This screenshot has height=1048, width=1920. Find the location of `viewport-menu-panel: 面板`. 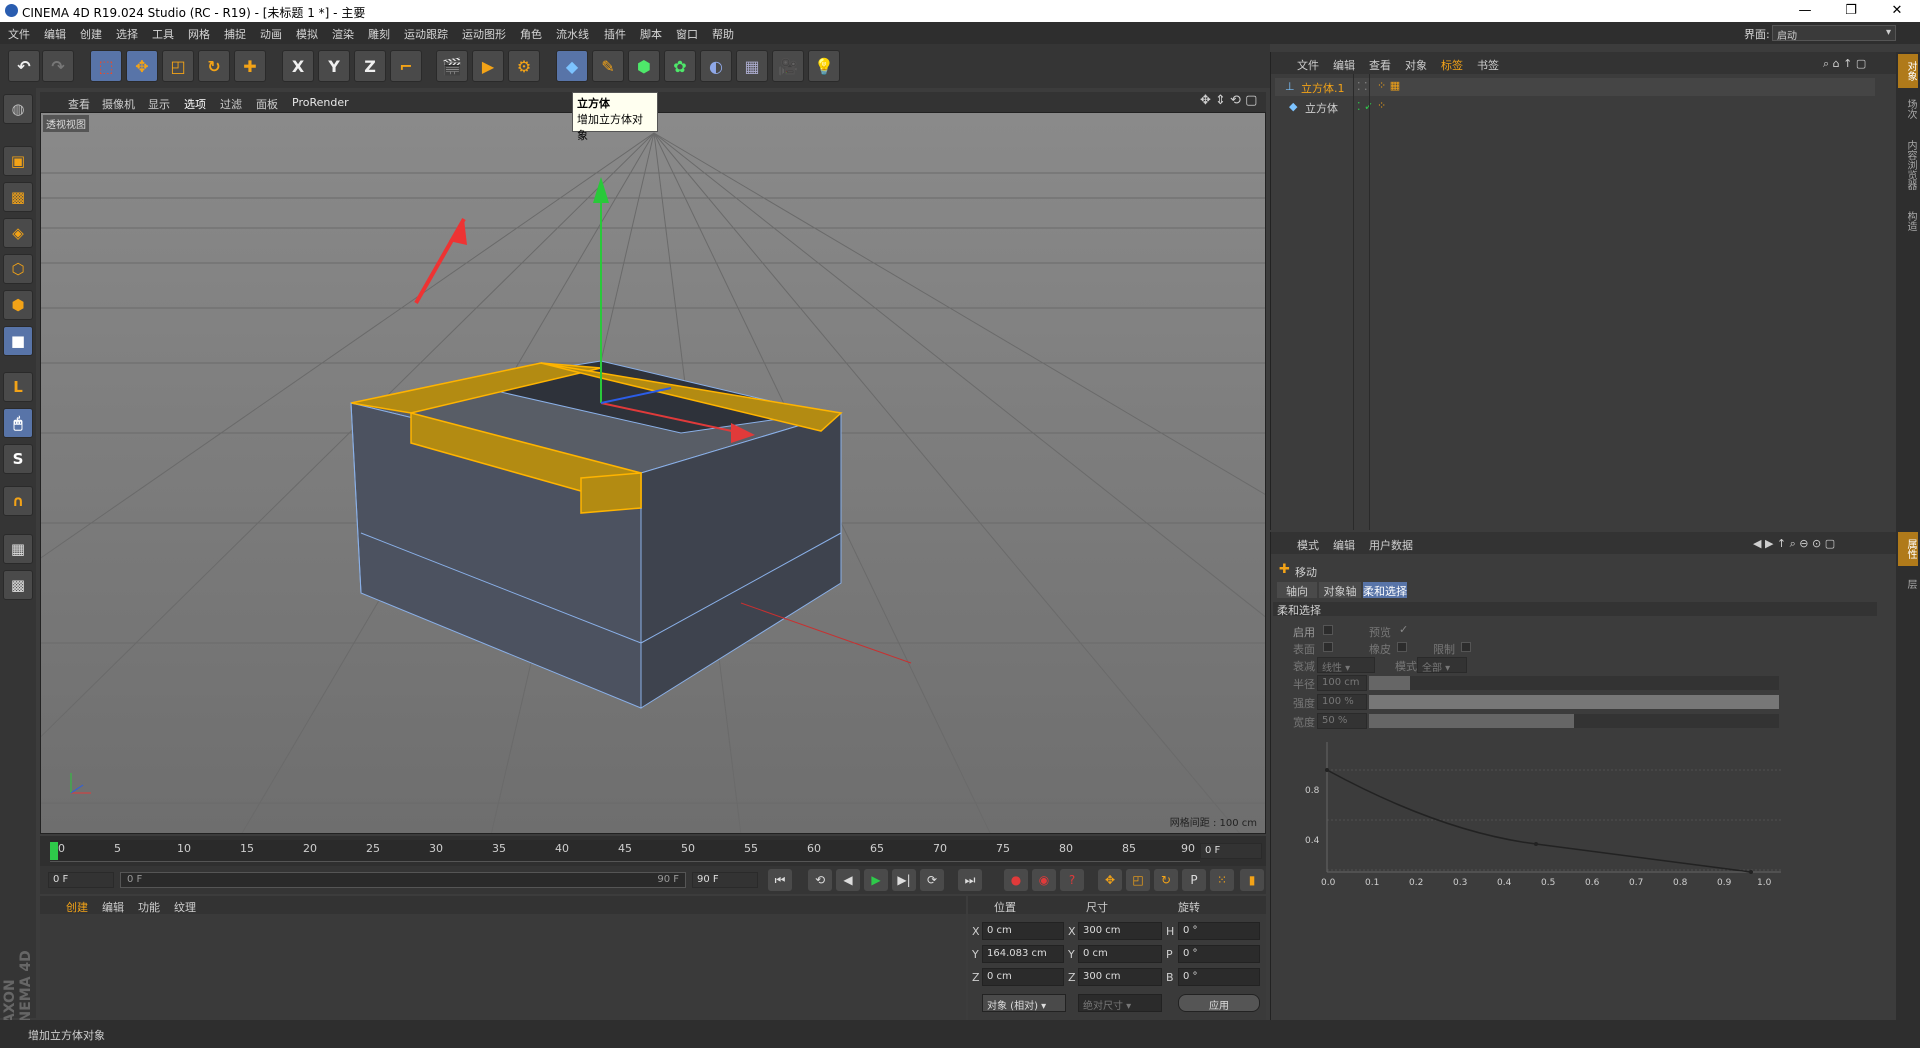

viewport-menu-panel: 面板 is located at coordinates (267, 104).